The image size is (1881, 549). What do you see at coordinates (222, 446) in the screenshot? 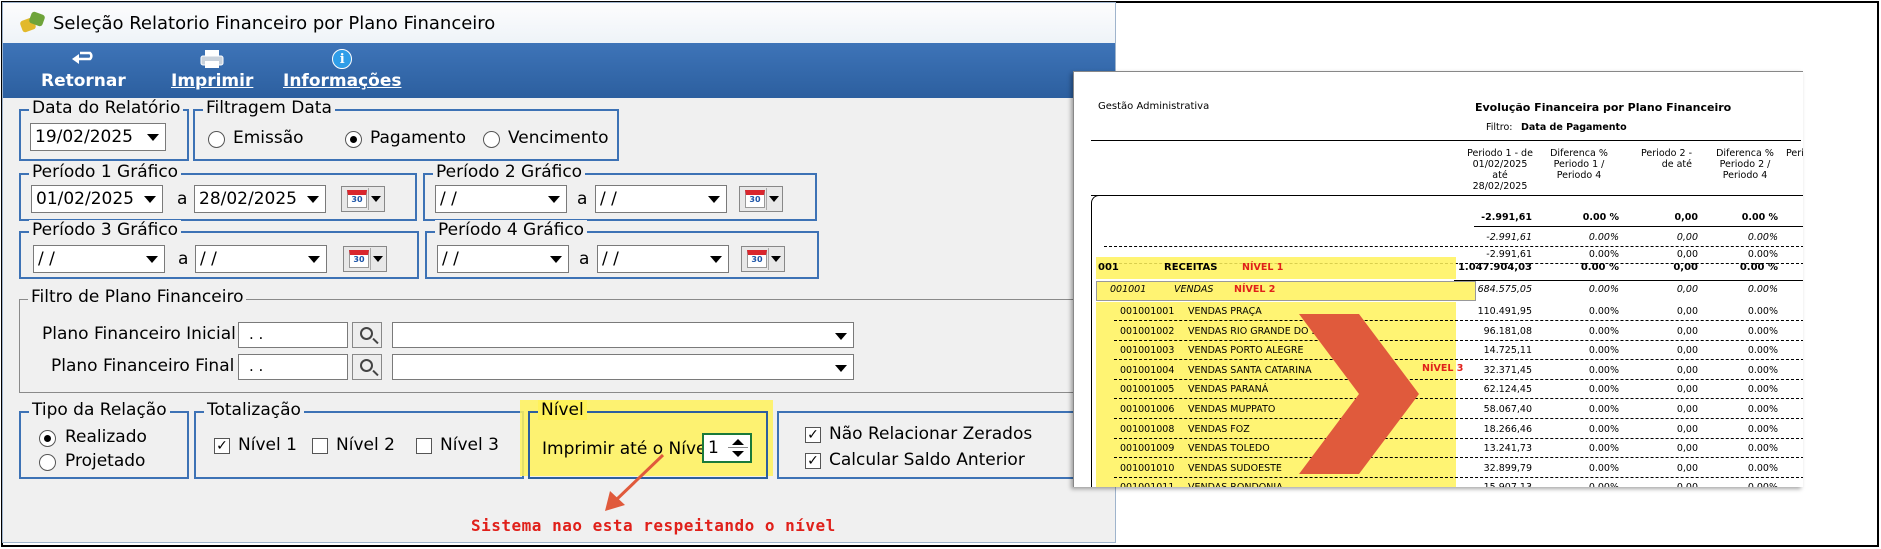
I see `nivel1-checkbox: ✓` at bounding box center [222, 446].